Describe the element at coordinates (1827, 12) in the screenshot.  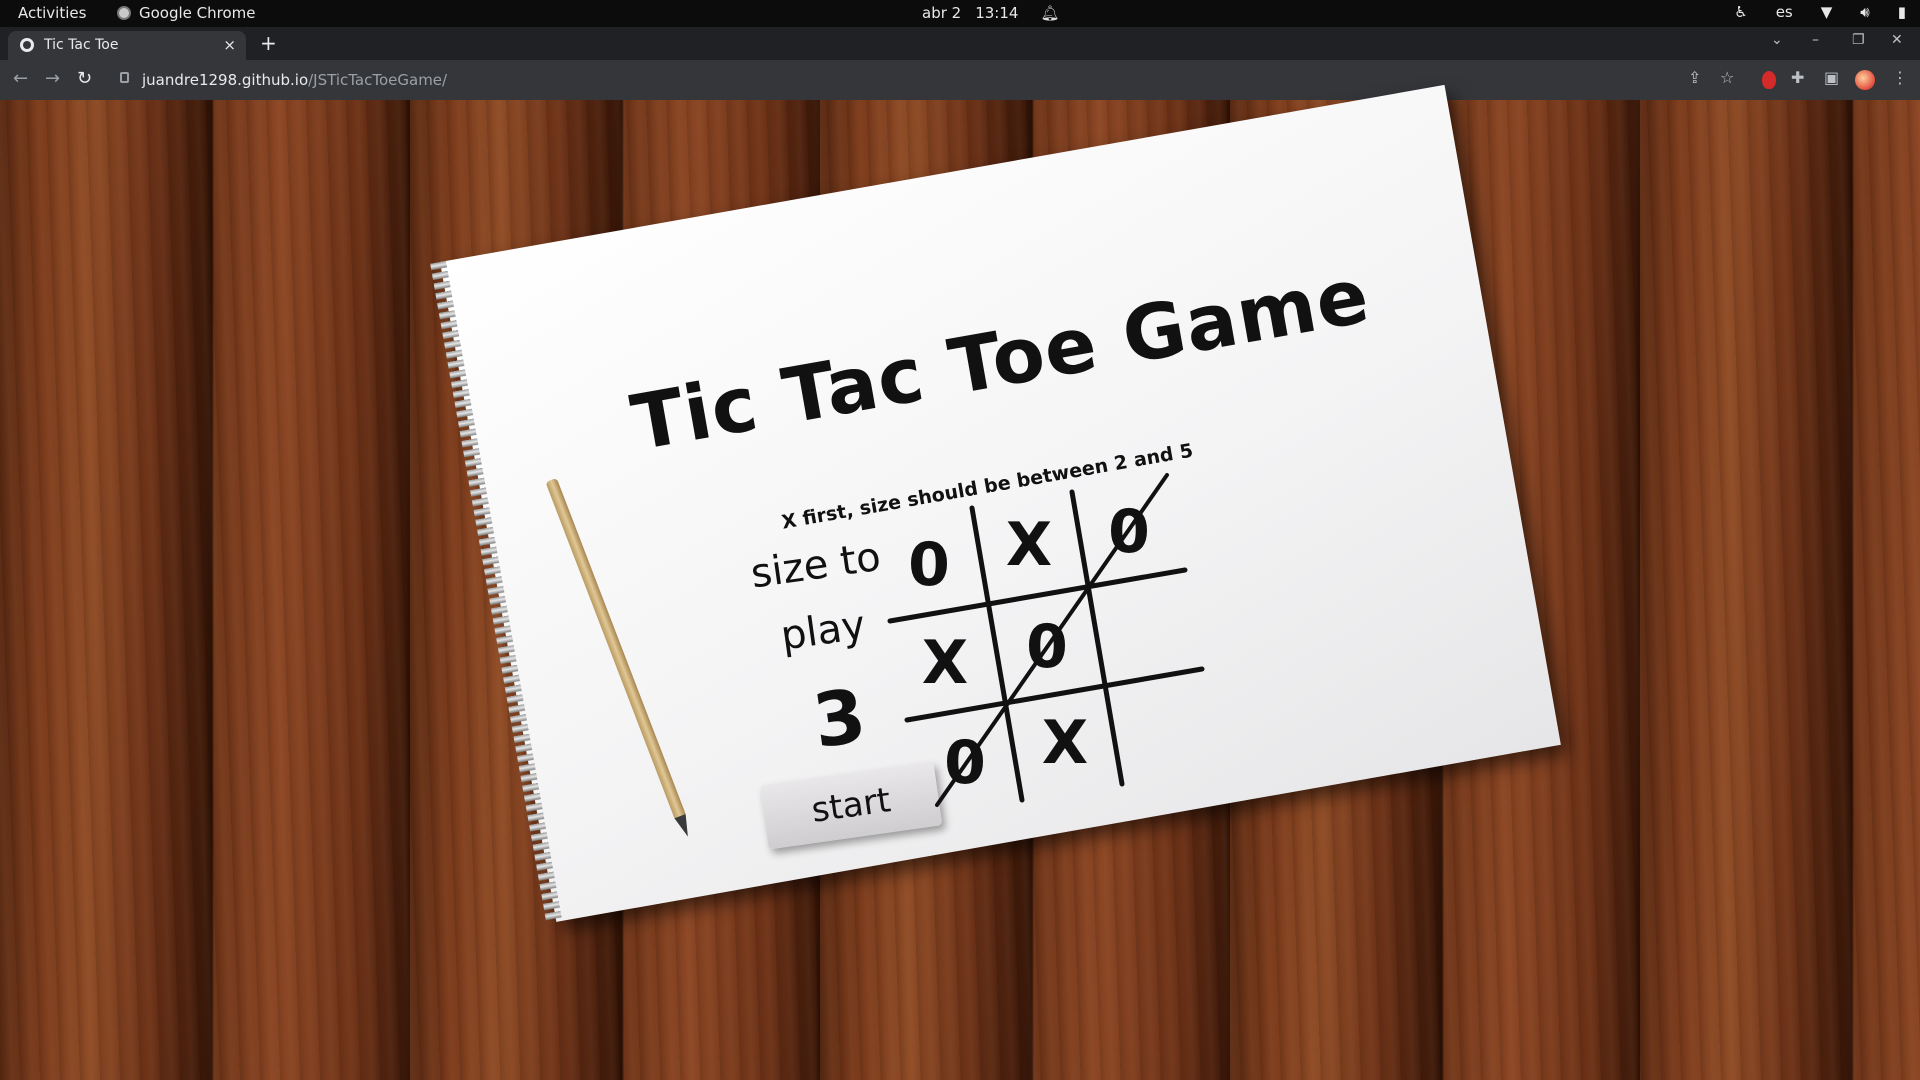
I see `wifi-icon: ▼` at that location.